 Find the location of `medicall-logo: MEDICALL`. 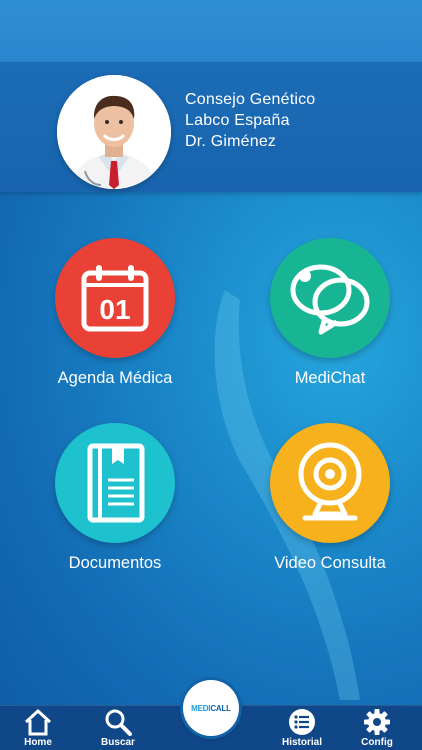

medicall-logo: MEDICALL is located at coordinates (211, 708).